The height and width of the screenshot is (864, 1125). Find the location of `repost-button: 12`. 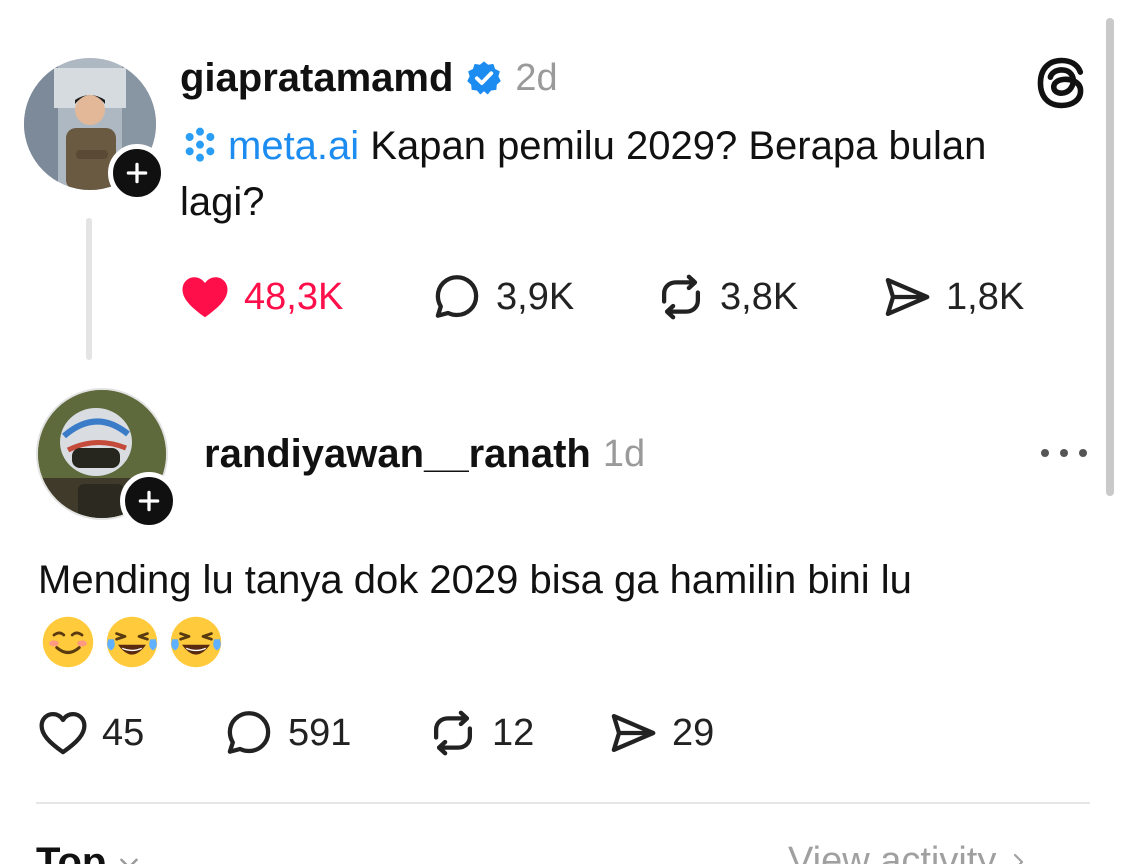

repost-button: 12 is located at coordinates (516, 733).